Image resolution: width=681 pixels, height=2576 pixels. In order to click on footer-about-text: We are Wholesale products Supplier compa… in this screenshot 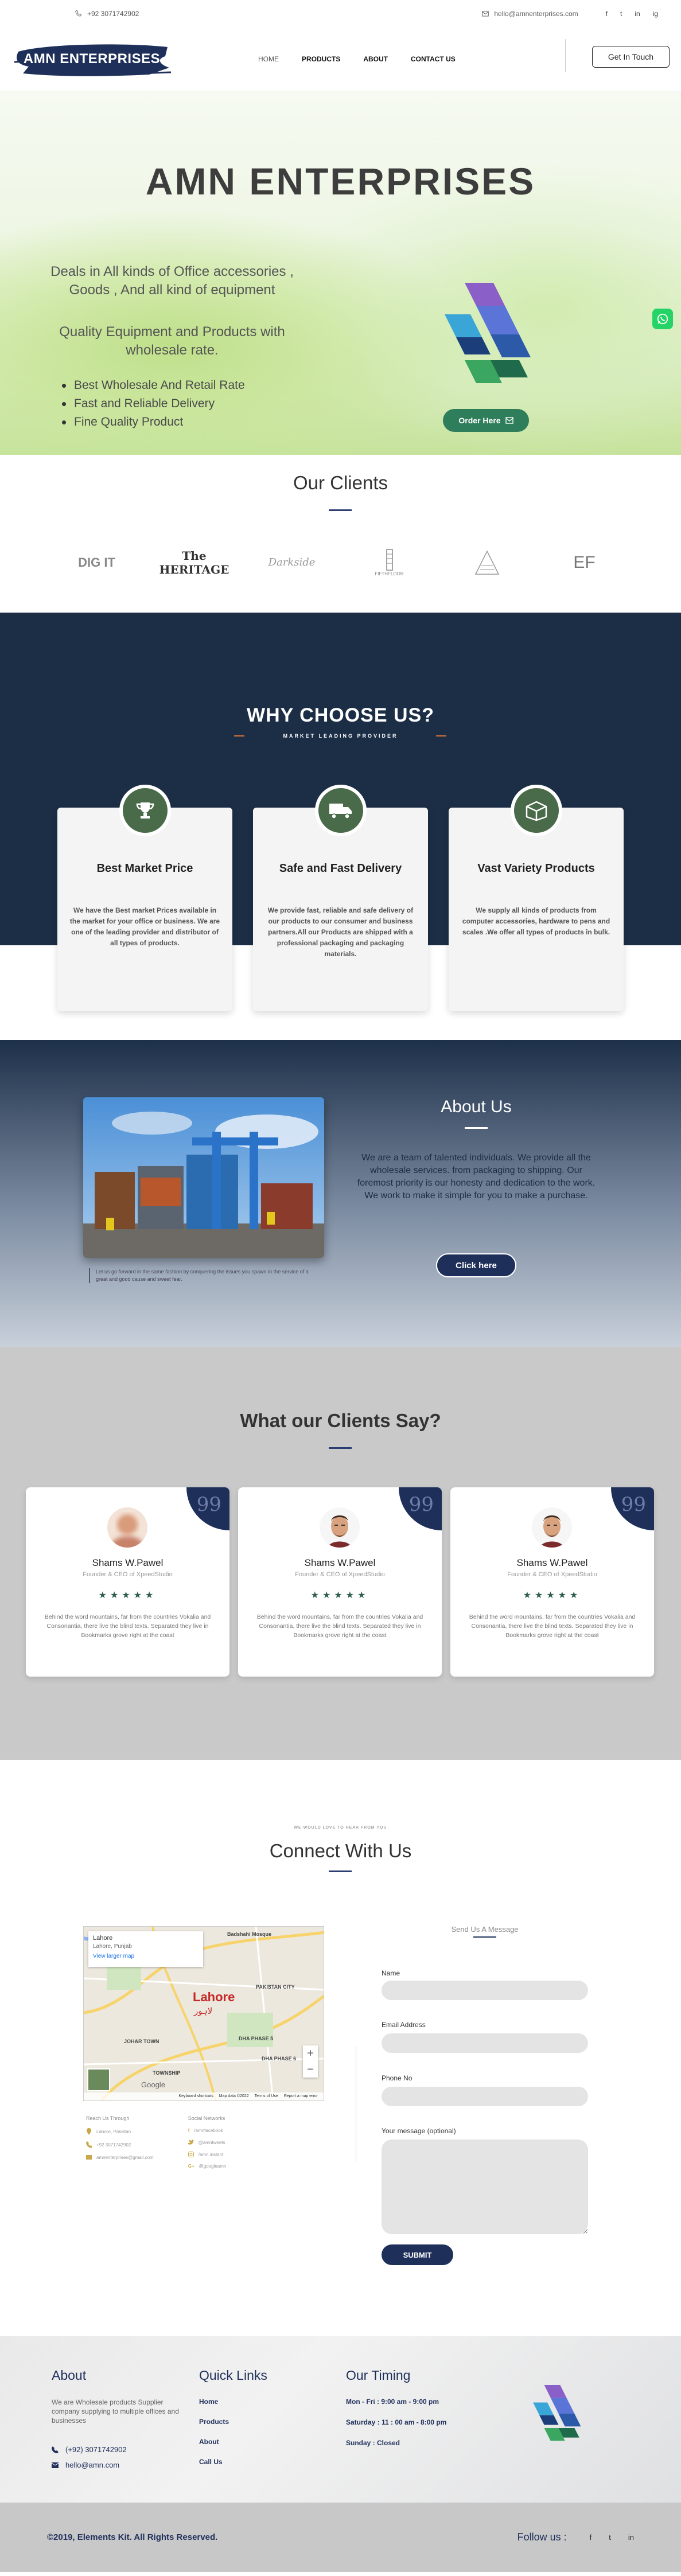, I will do `click(115, 2411)`.